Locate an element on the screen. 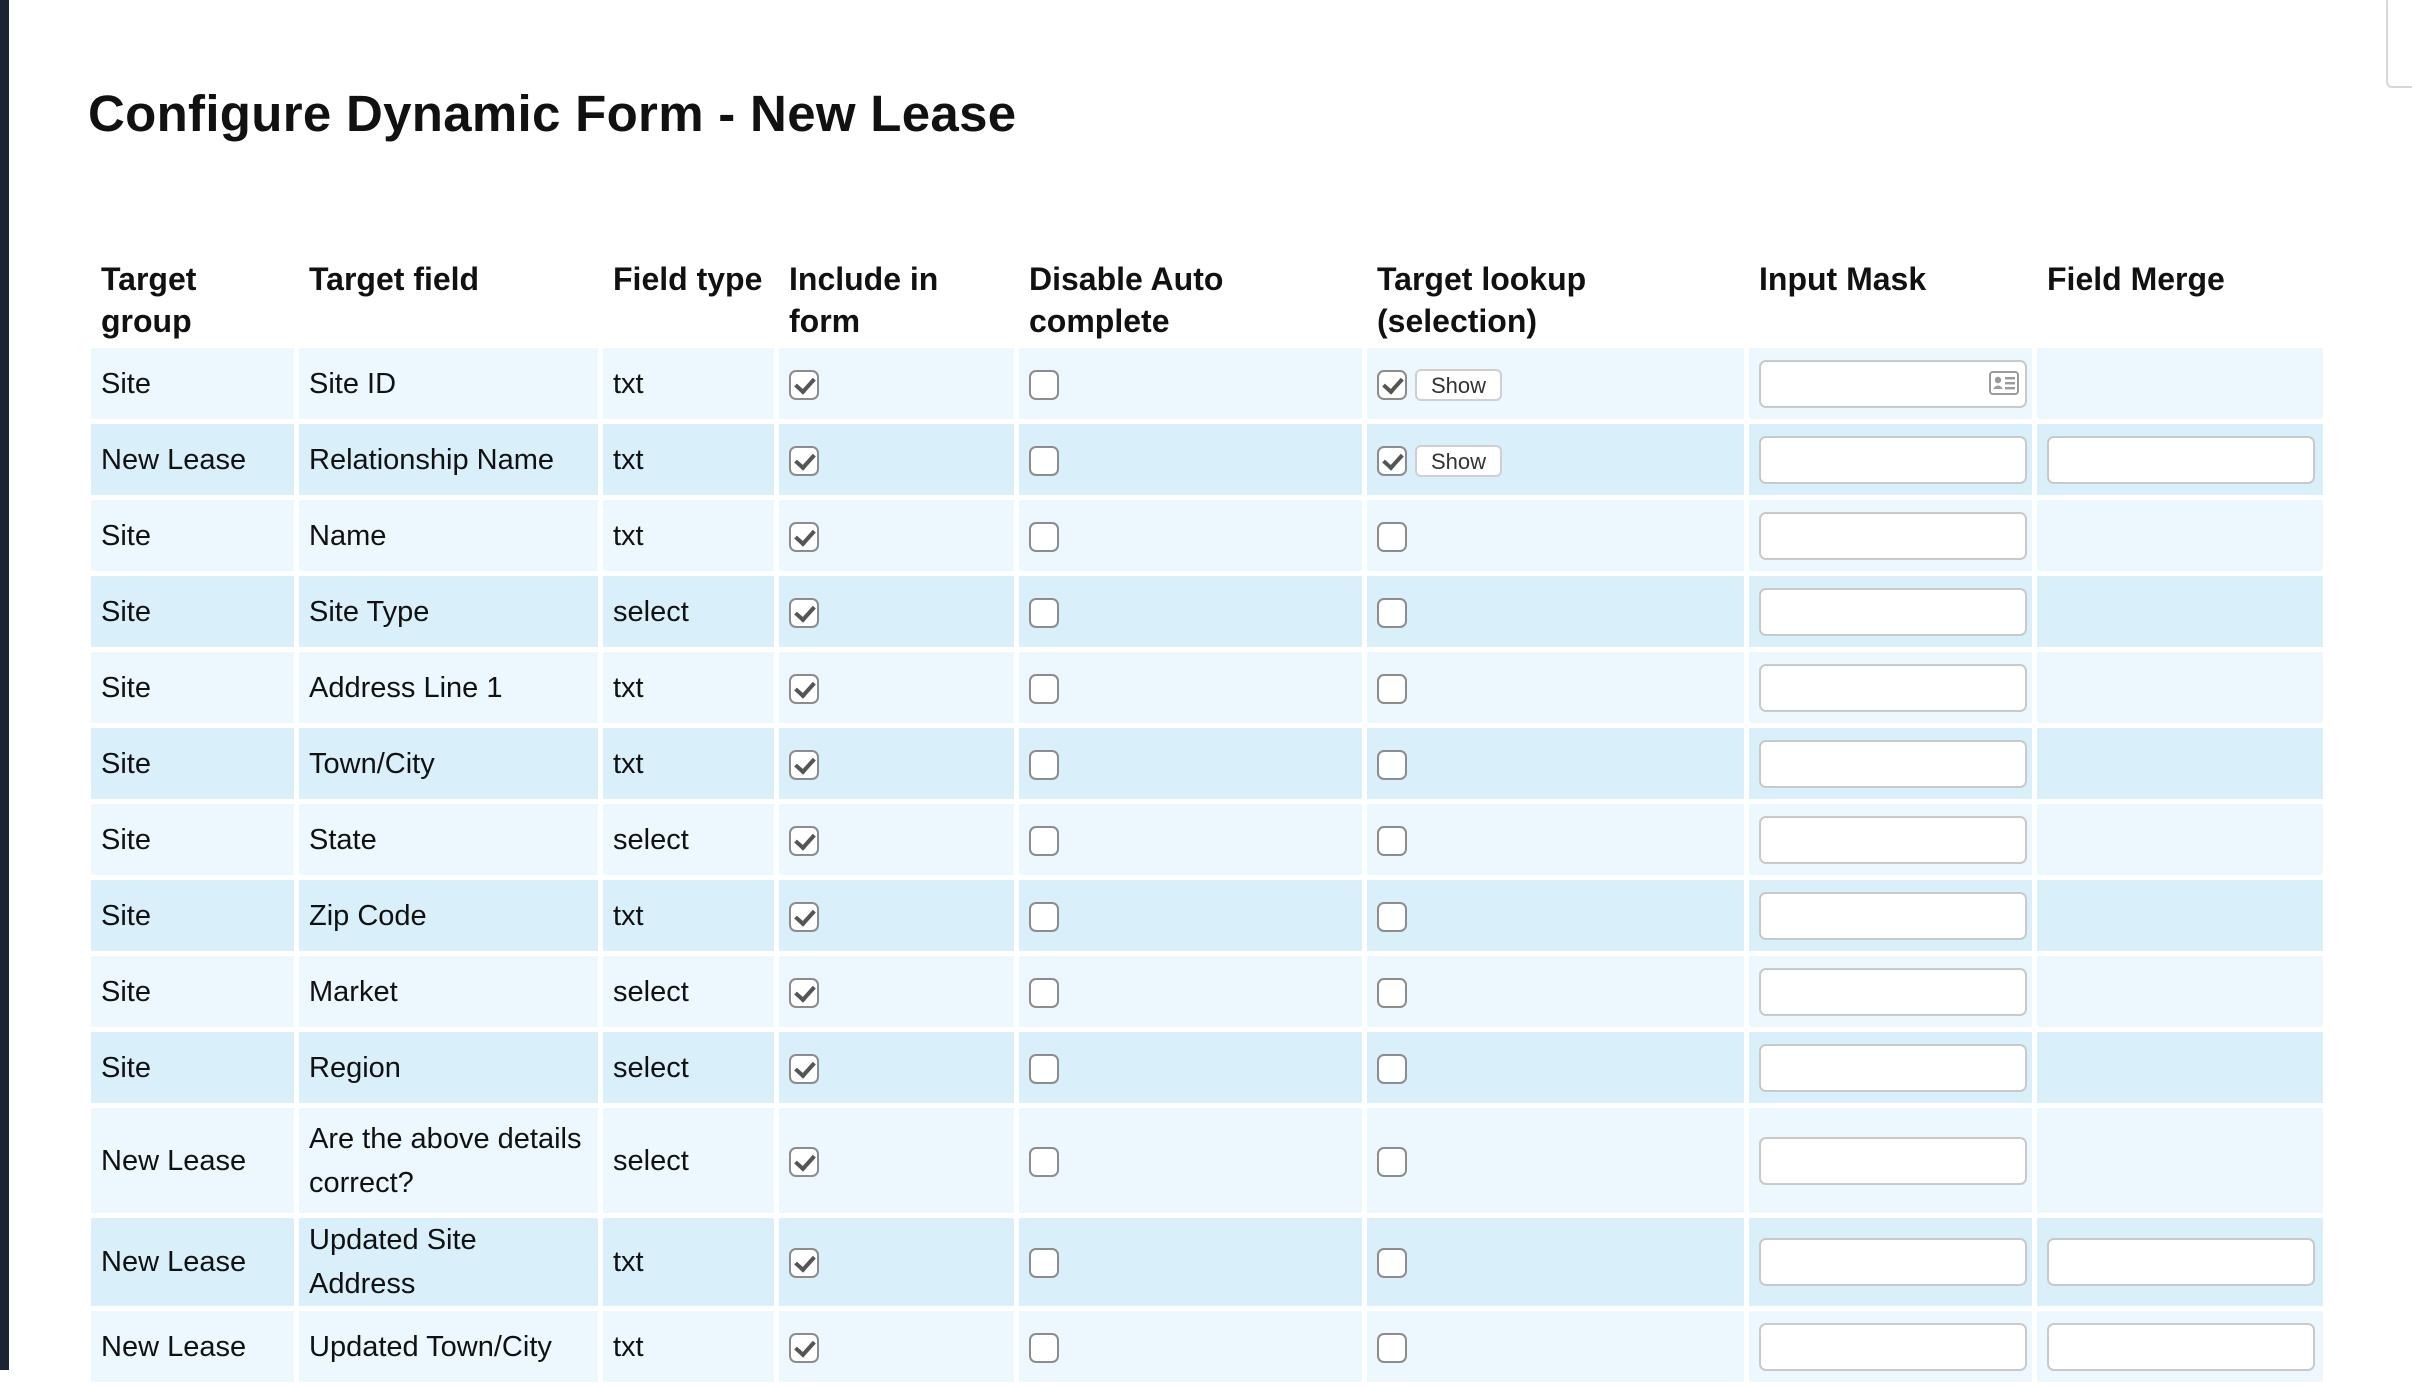 The height and width of the screenshot is (1387, 2412). table-row: Site Name txt is located at coordinates (1207, 538).